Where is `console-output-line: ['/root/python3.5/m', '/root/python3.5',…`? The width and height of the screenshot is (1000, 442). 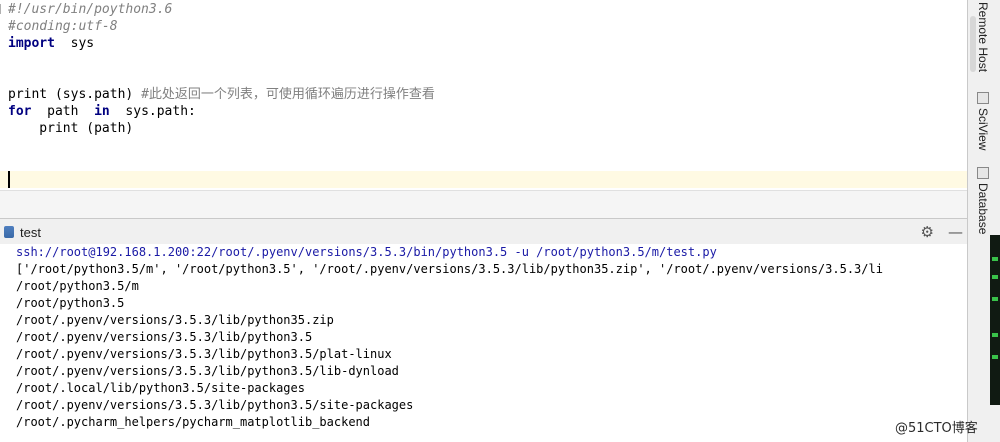
console-output-line: ['/root/python3.5/m', '/root/python3.5',… is located at coordinates (449, 269).